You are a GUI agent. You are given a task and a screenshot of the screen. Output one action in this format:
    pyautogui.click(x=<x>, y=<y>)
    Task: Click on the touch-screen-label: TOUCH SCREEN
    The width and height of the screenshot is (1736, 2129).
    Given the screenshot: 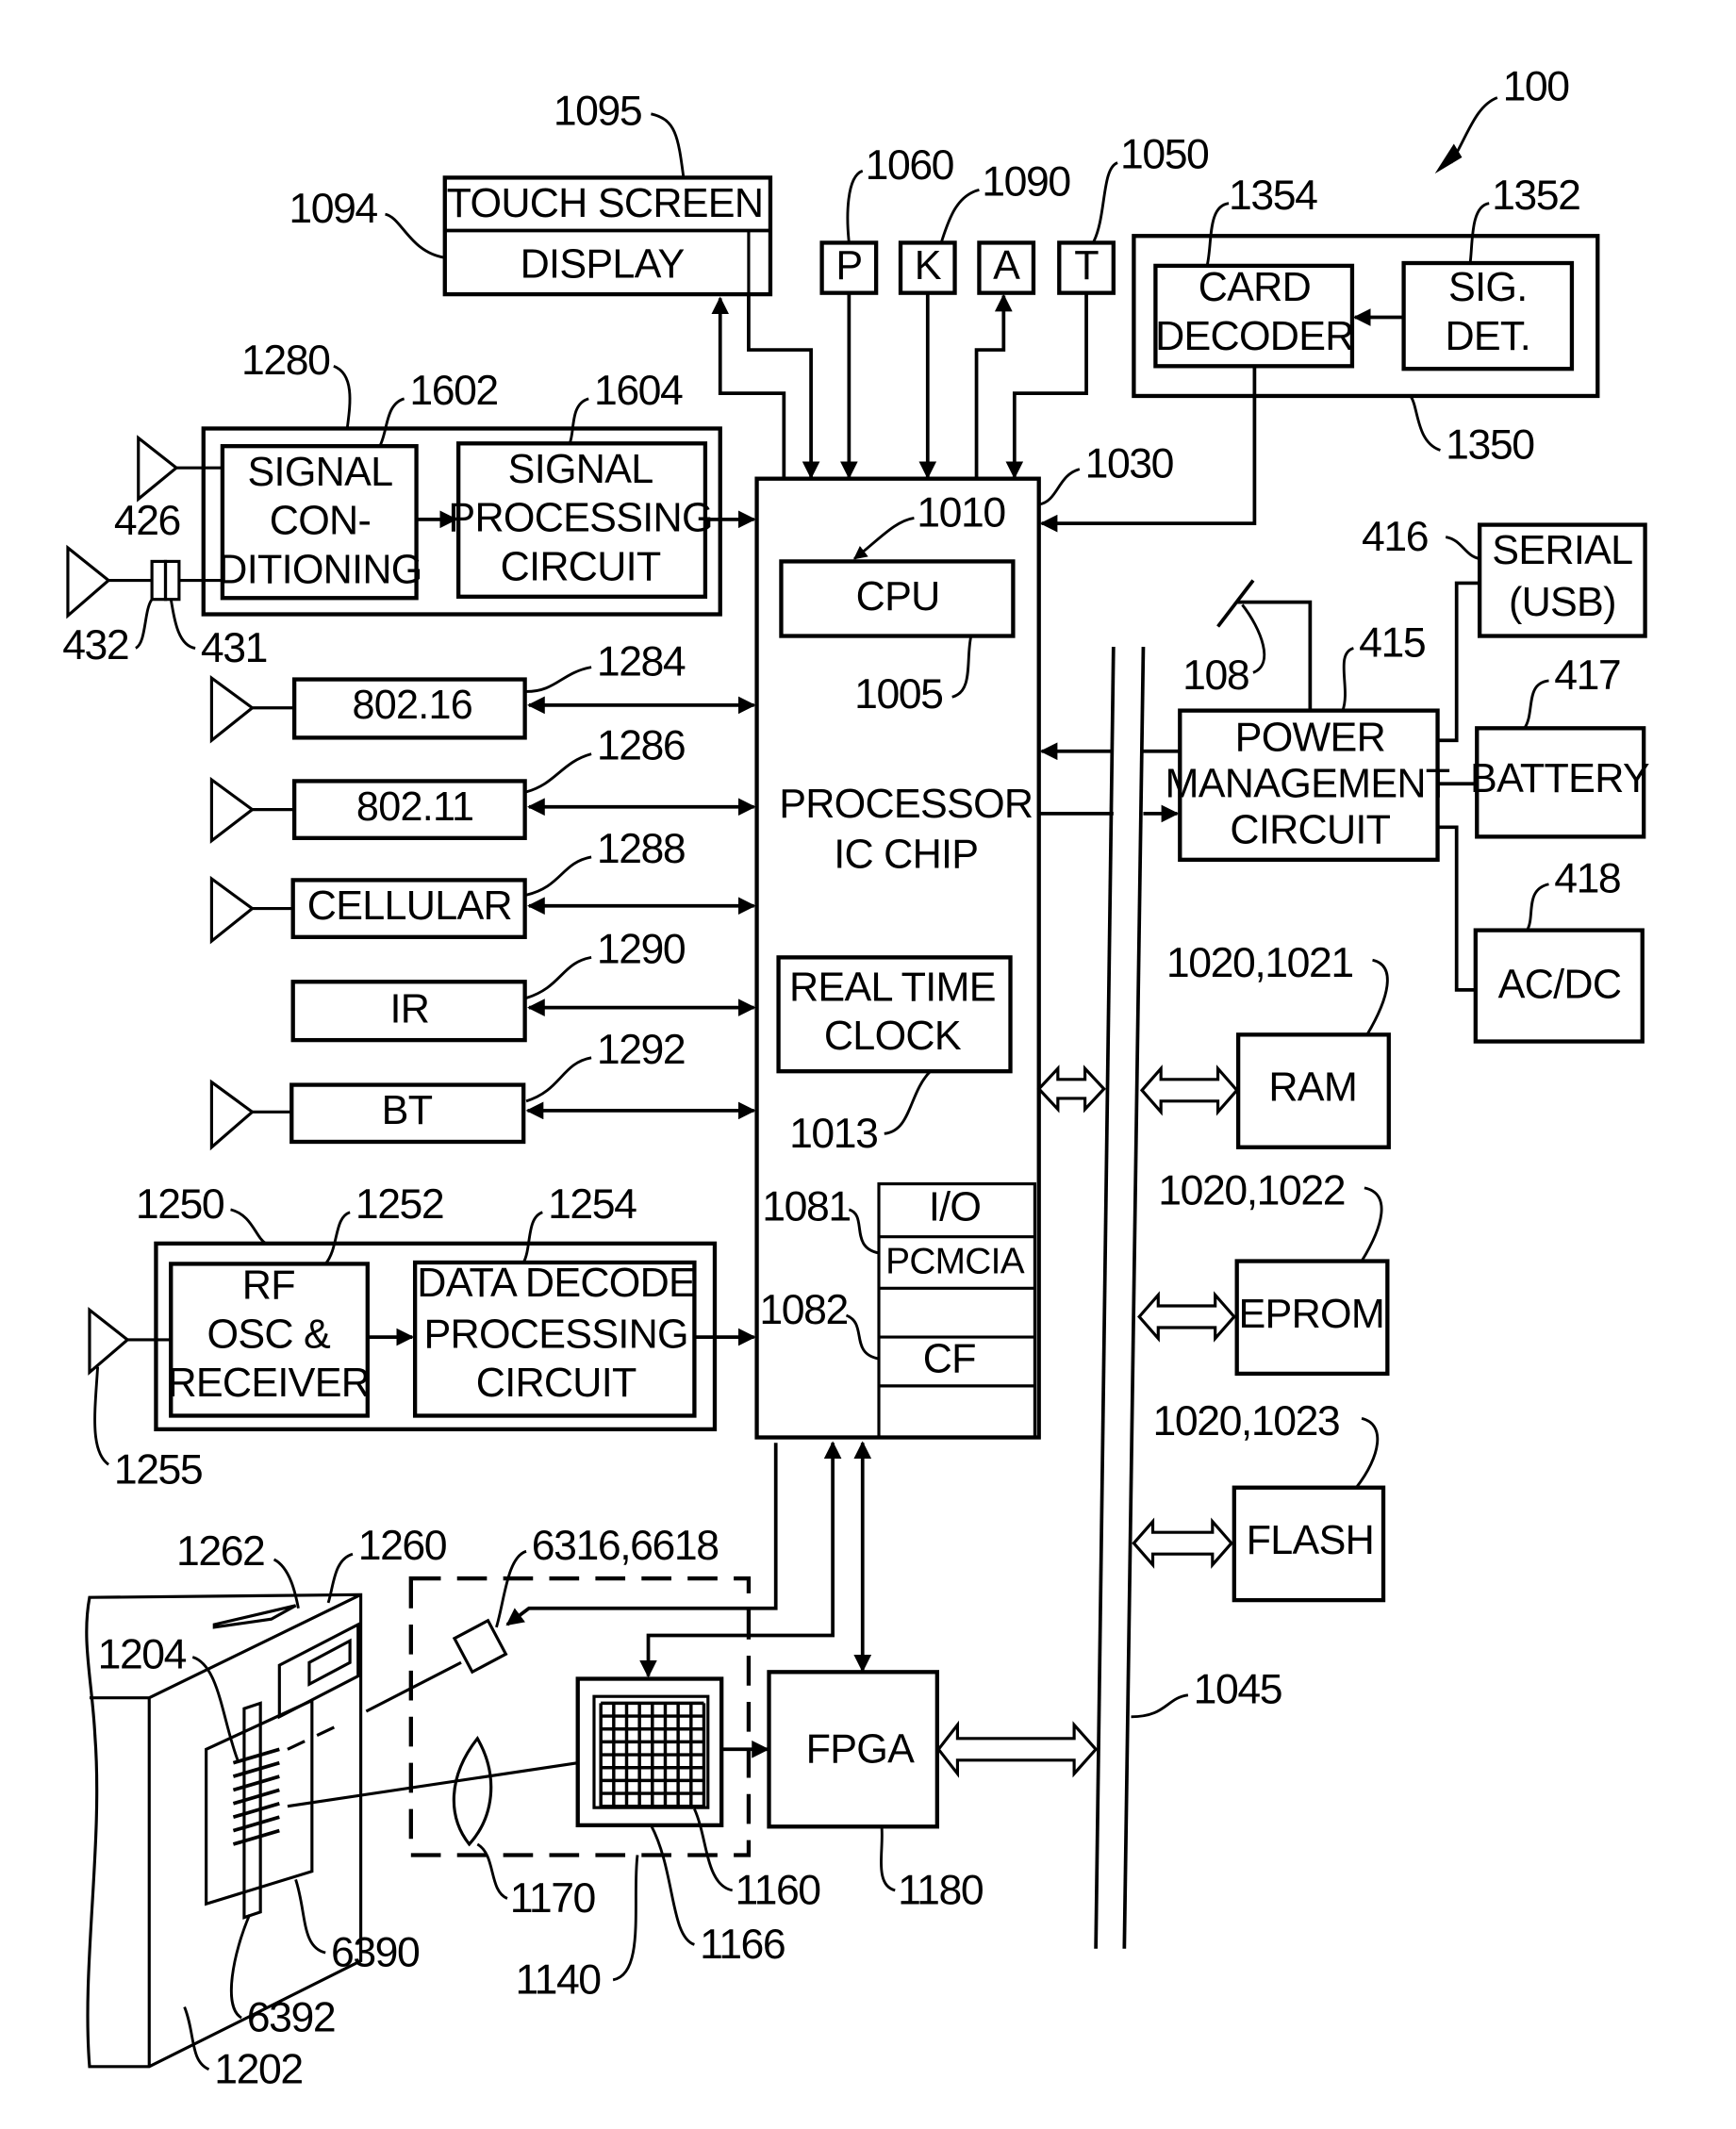 What is the action you would take?
    pyautogui.click(x=605, y=203)
    